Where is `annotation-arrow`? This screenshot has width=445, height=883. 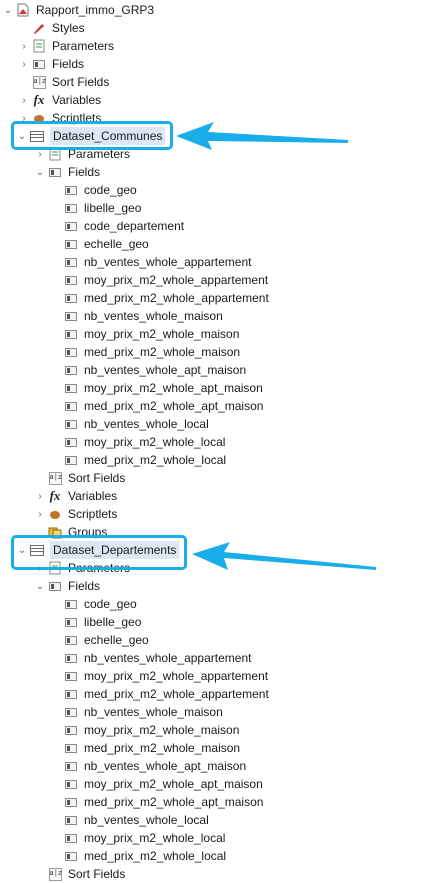
annotation-arrow is located at coordinates (262, 136).